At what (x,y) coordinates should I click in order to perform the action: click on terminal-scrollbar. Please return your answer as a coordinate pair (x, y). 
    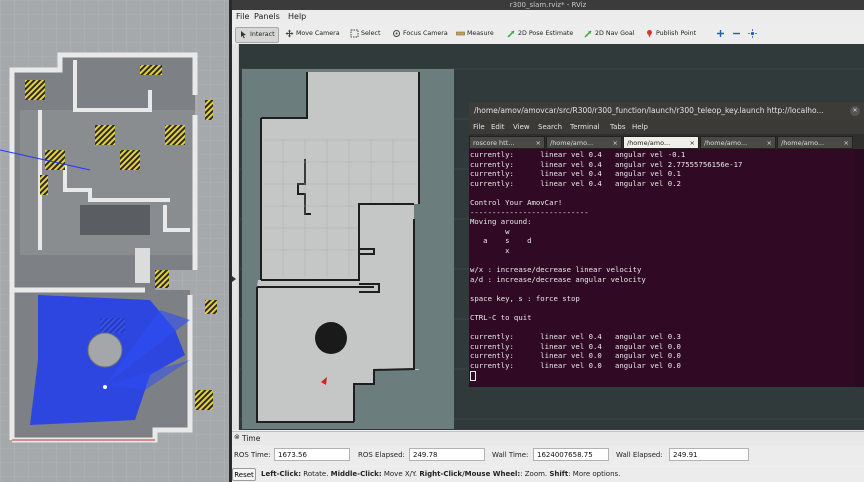
    Looking at the image, I should click on (859, 268).